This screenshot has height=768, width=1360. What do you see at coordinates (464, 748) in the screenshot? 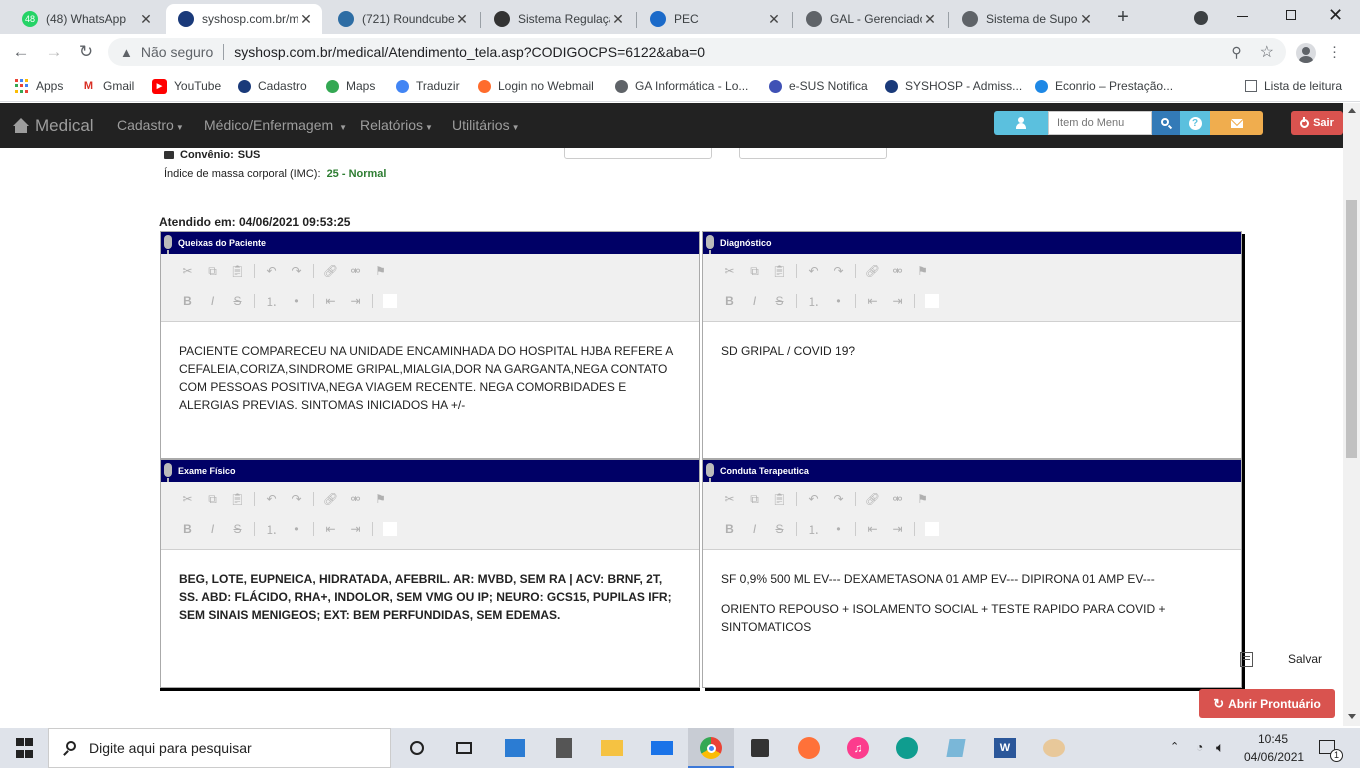
I see `task-view-icon` at bounding box center [464, 748].